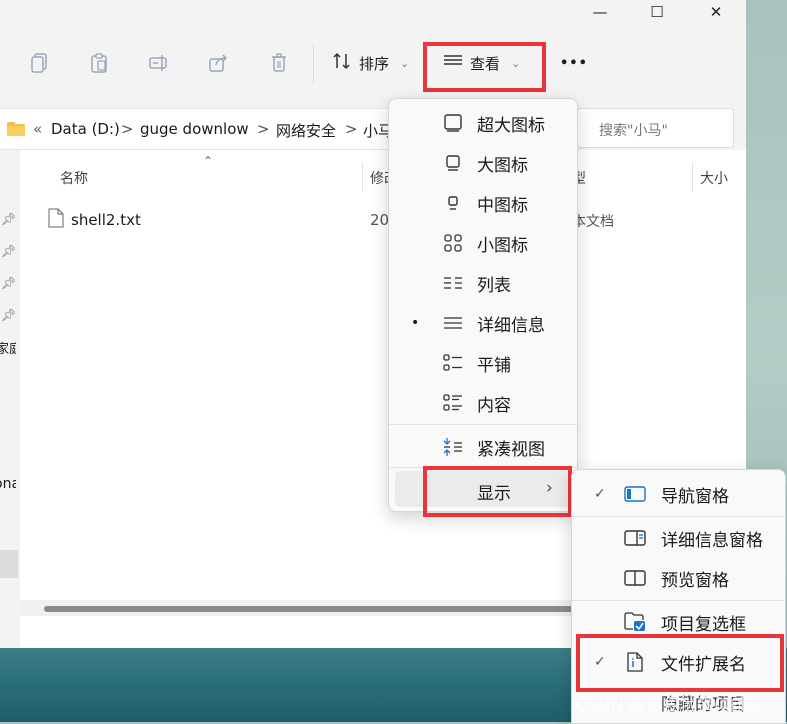 This screenshot has height=724, width=787. I want to click on toolbar-divider, so click(313, 64).